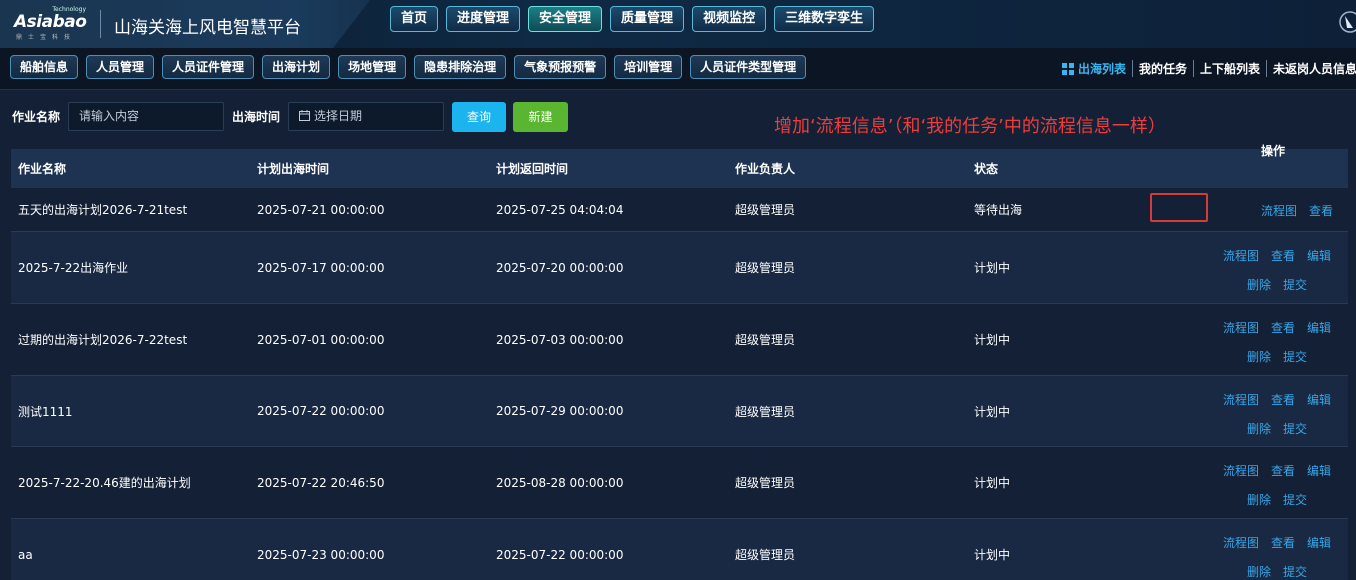 Image resolution: width=1356 pixels, height=580 pixels. I want to click on link-not-returned: 未返岗人员信息, so click(1311, 68).